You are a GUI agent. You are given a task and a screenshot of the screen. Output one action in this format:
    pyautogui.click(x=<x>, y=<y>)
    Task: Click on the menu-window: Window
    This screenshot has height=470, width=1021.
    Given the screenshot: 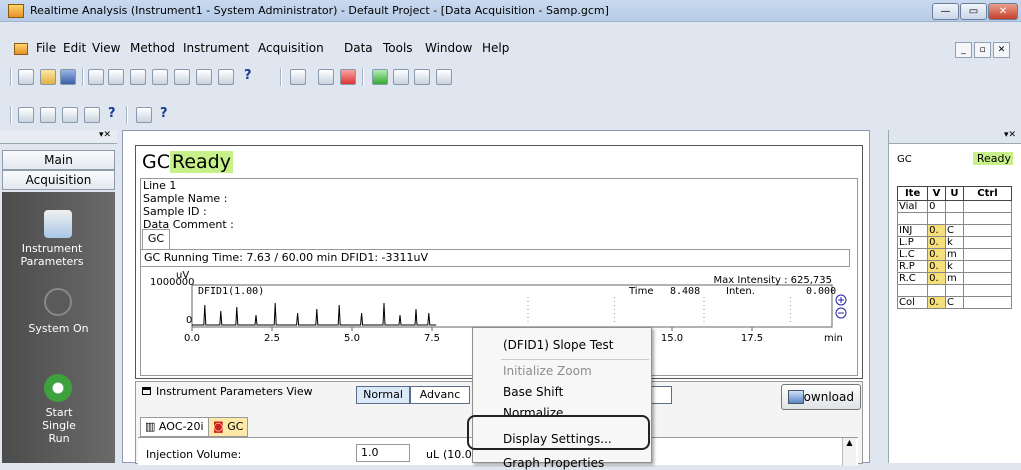 What is the action you would take?
    pyautogui.click(x=448, y=48)
    